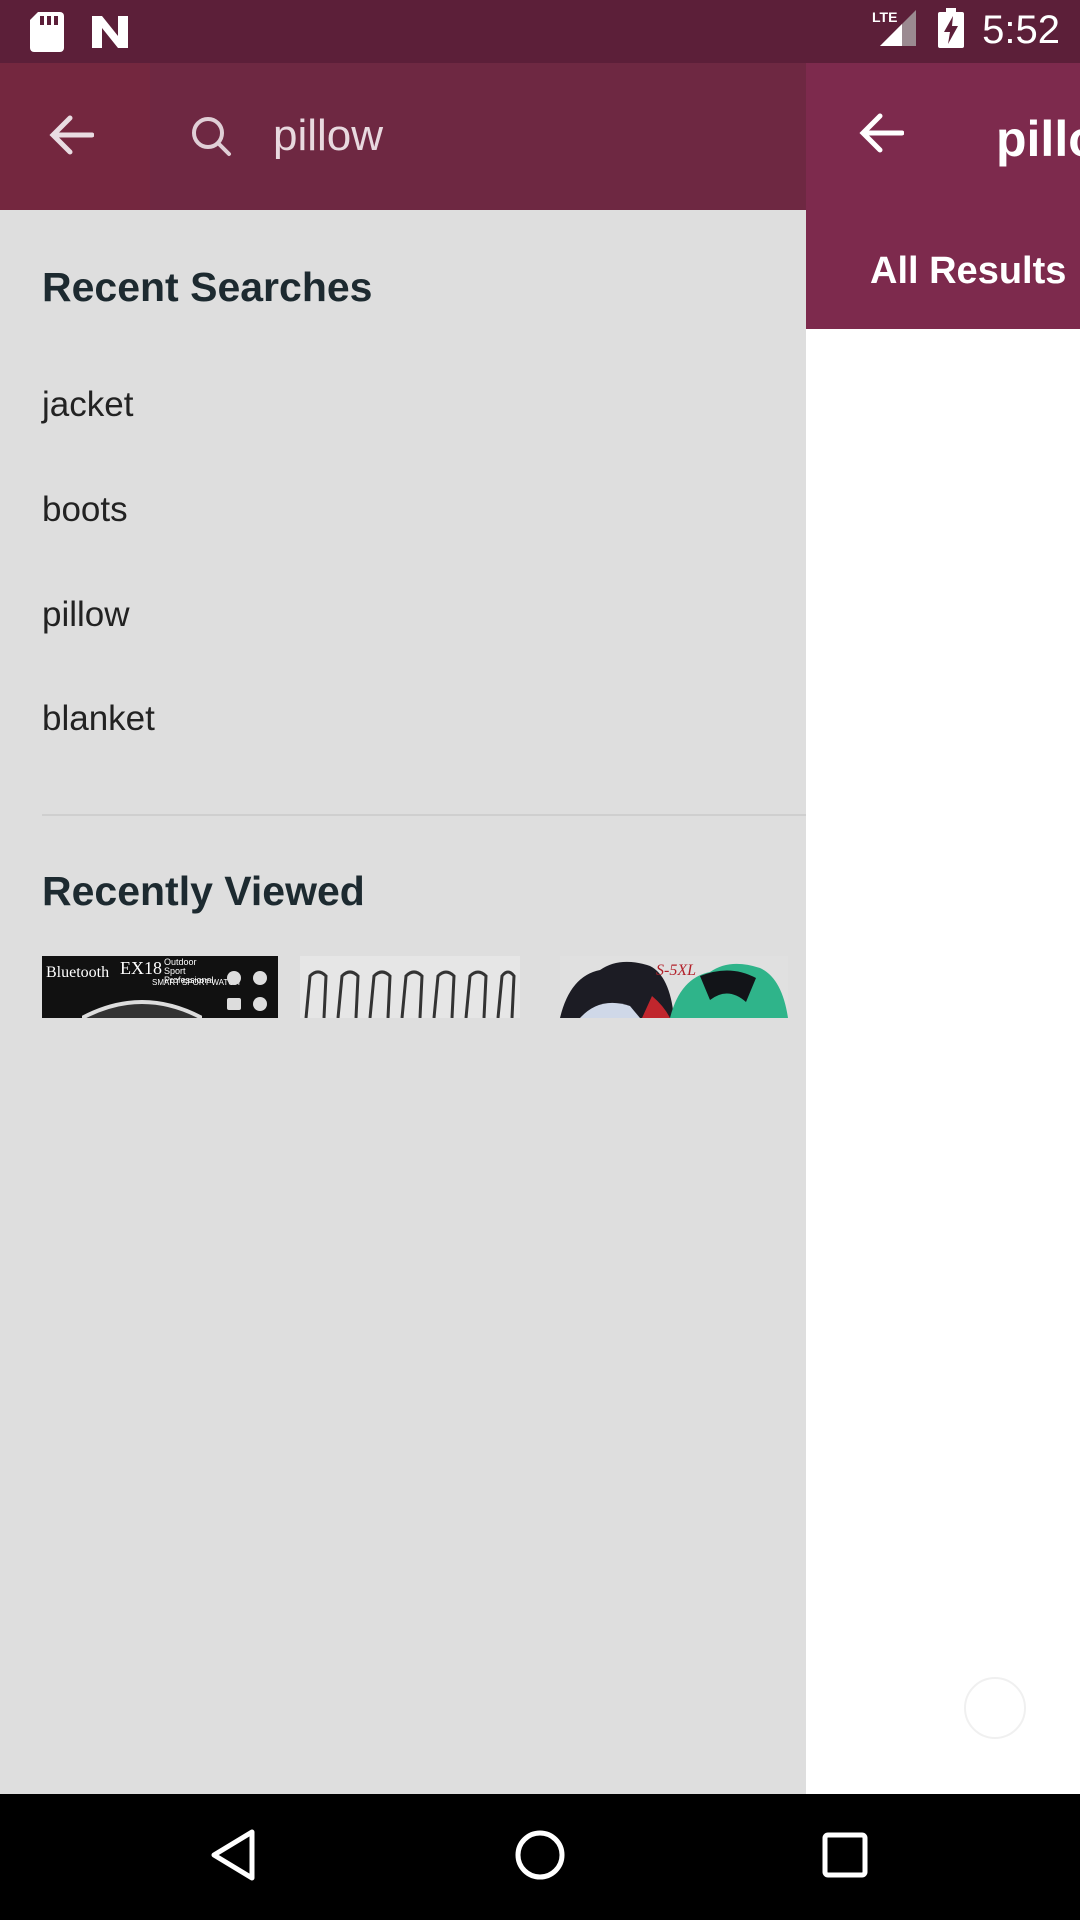  Describe the element at coordinates (98, 719) in the screenshot. I see `recent-search-item: blanket` at that location.